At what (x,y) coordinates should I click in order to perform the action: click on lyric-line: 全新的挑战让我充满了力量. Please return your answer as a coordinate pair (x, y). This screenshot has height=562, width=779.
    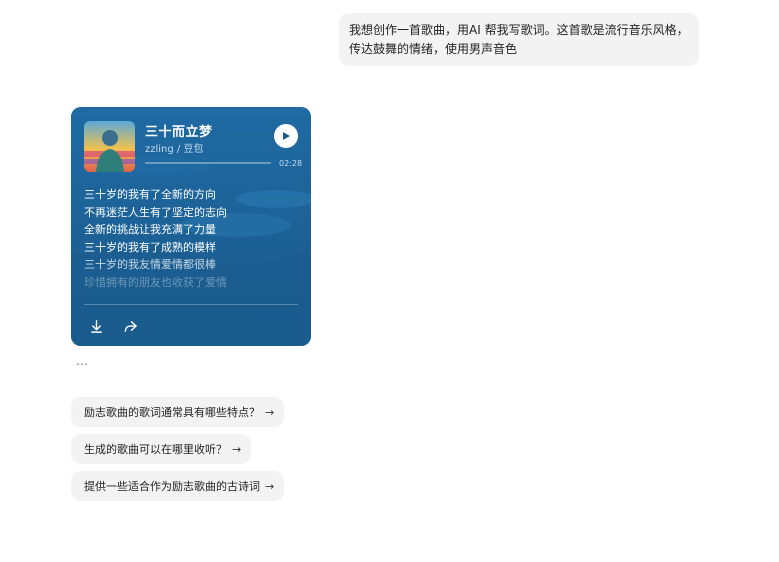
    Looking at the image, I should click on (150, 230).